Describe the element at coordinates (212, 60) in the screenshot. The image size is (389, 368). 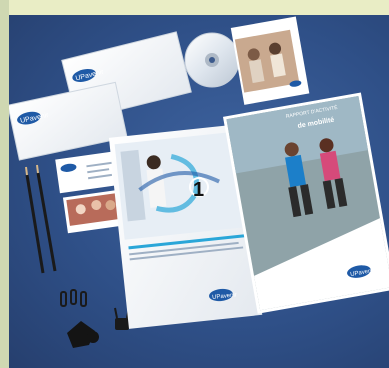
I see `cd-disc` at that location.